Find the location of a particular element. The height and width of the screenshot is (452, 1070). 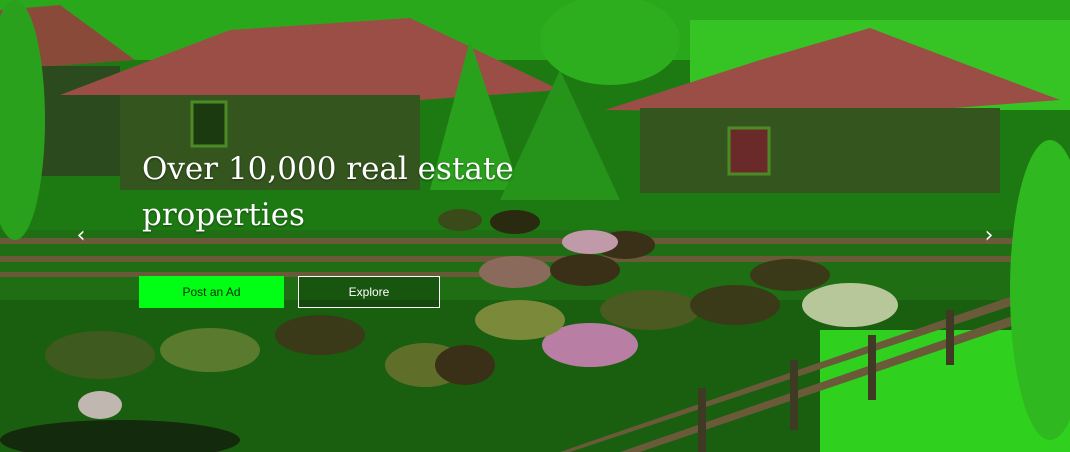

chevron-left-icon: ‹ is located at coordinates (81, 236).